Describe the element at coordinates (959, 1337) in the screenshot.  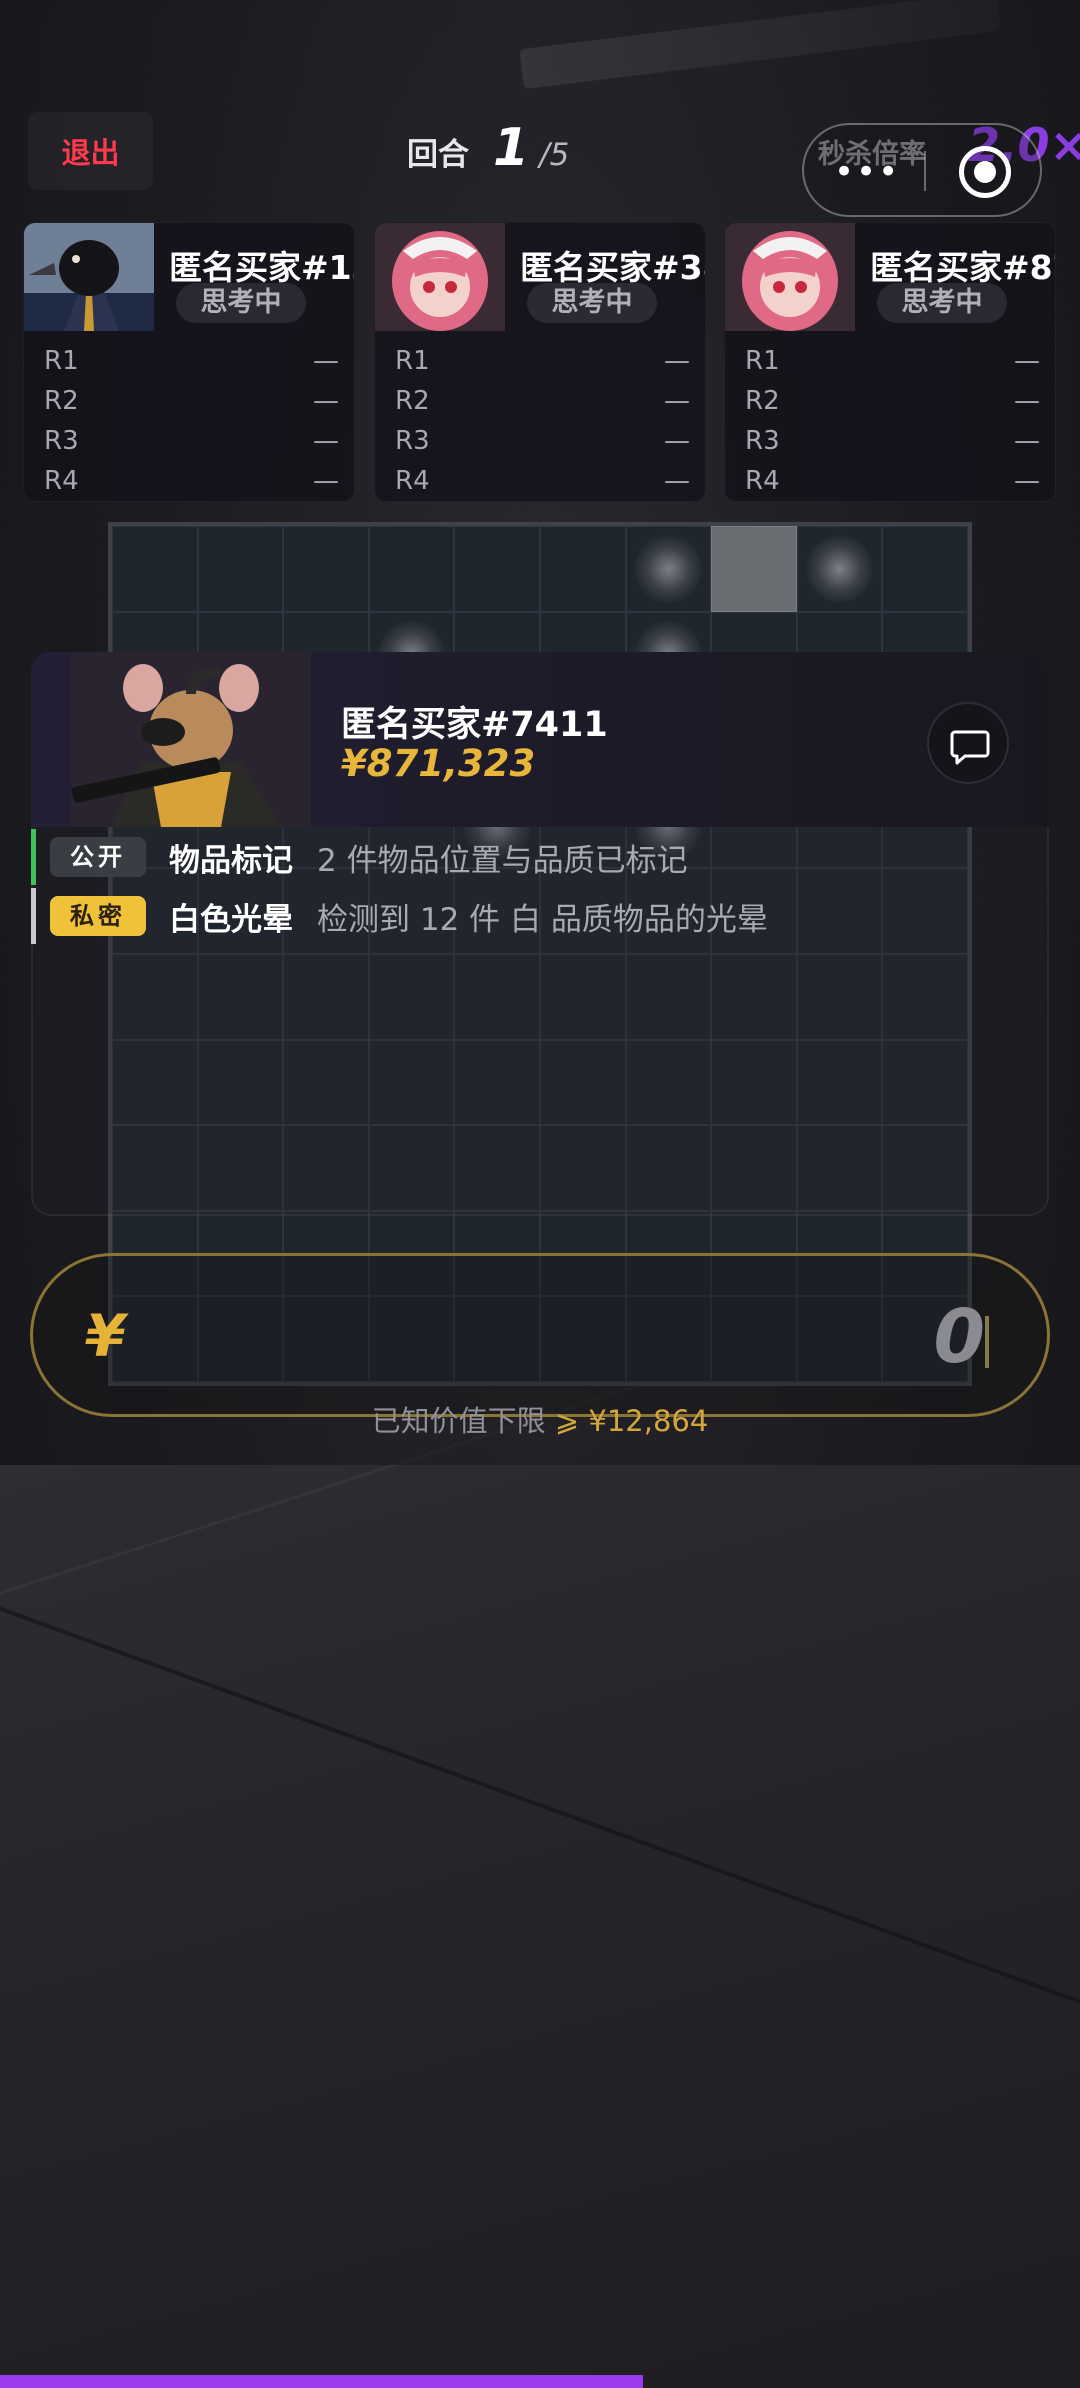
I see `bid-amount: 0` at that location.